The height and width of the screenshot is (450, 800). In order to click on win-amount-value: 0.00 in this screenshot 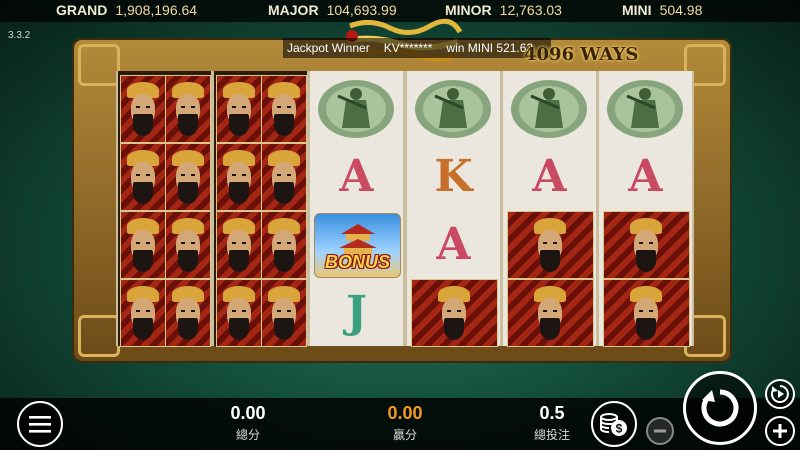, I will do `click(405, 413)`.